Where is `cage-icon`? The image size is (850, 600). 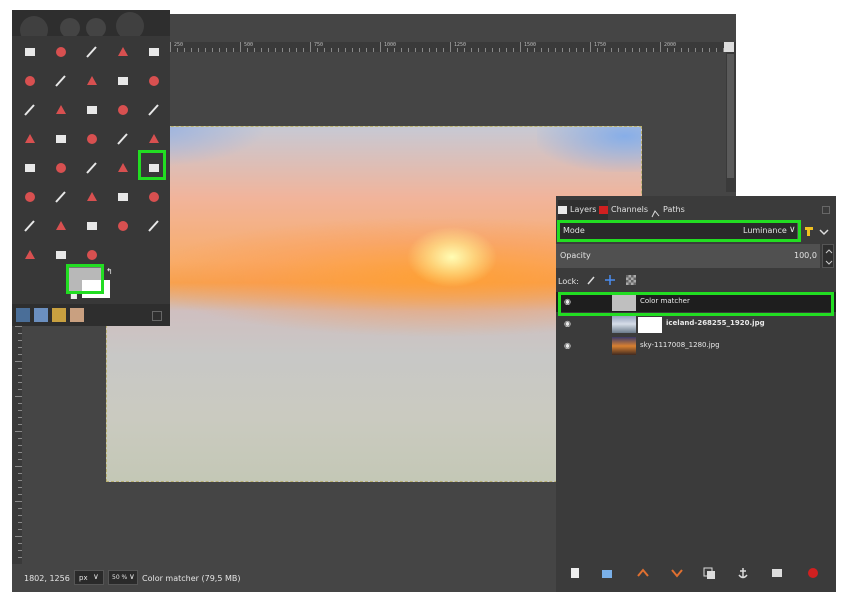 cage-icon is located at coordinates (30, 168).